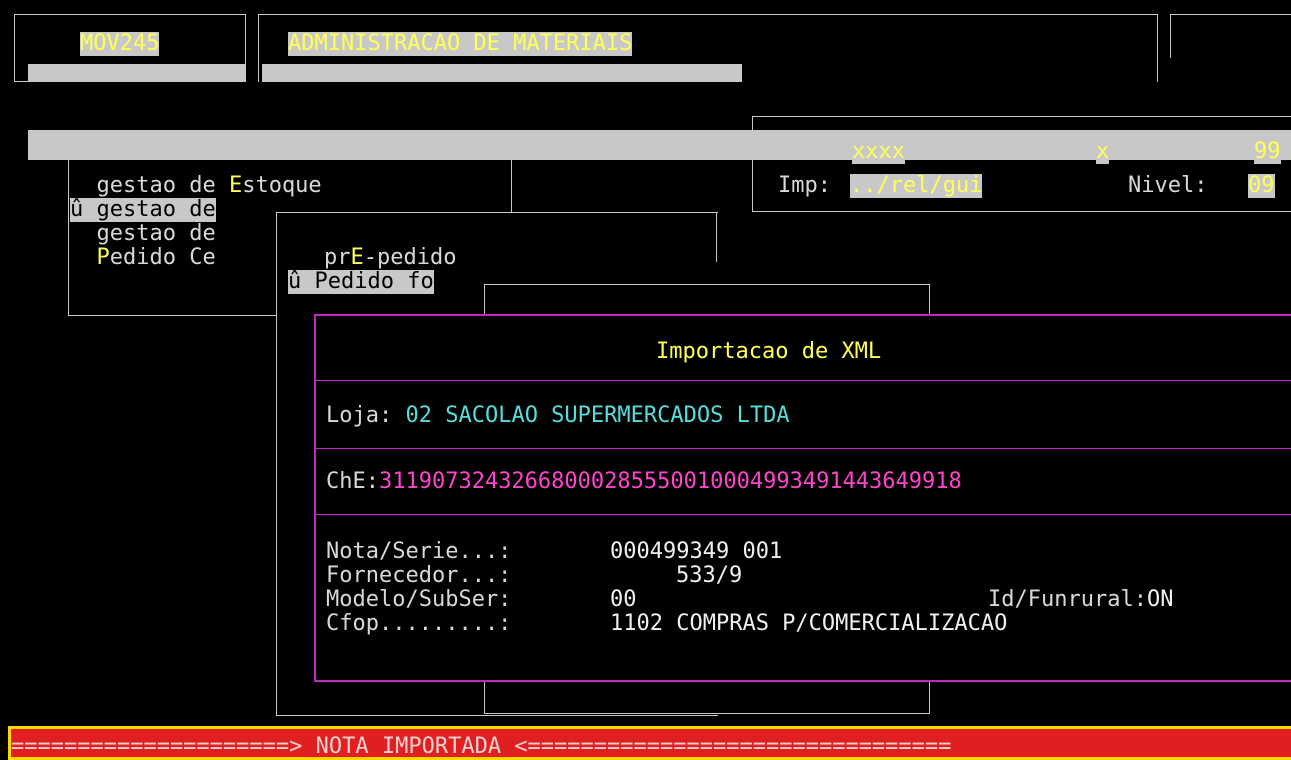 The height and width of the screenshot is (760, 1291). I want to click on submenu-item-pre-pedido: prE-pedido, so click(390, 258).